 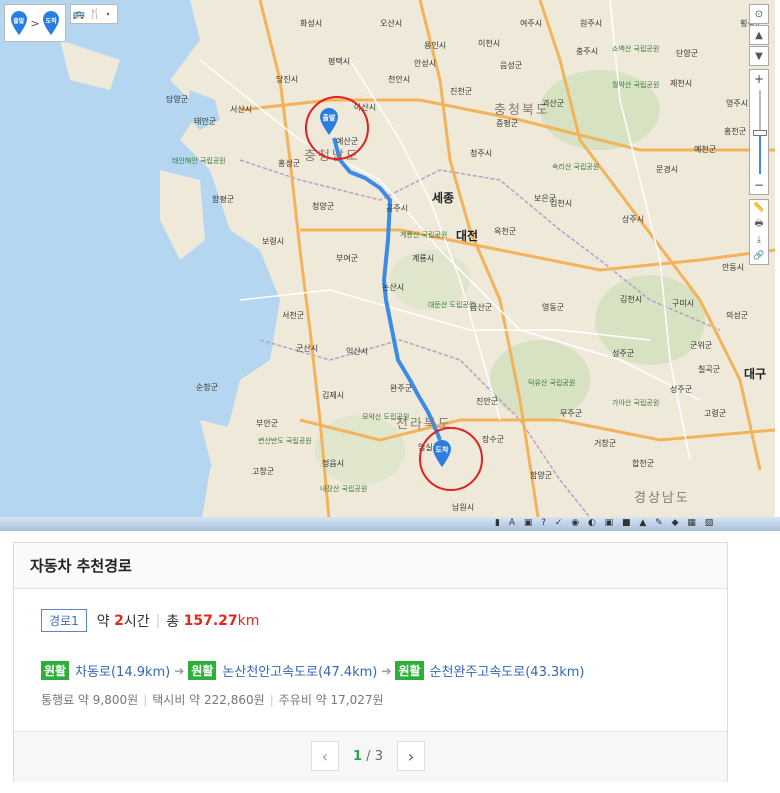 I want to click on route-badge: 경로1, so click(x=64, y=620).